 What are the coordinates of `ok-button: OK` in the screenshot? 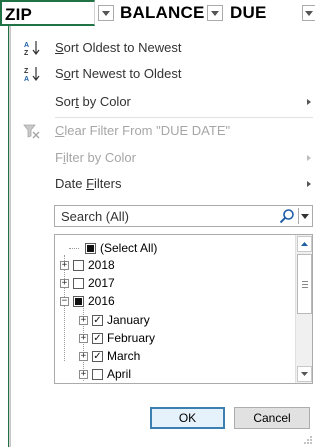 It's located at (187, 418).